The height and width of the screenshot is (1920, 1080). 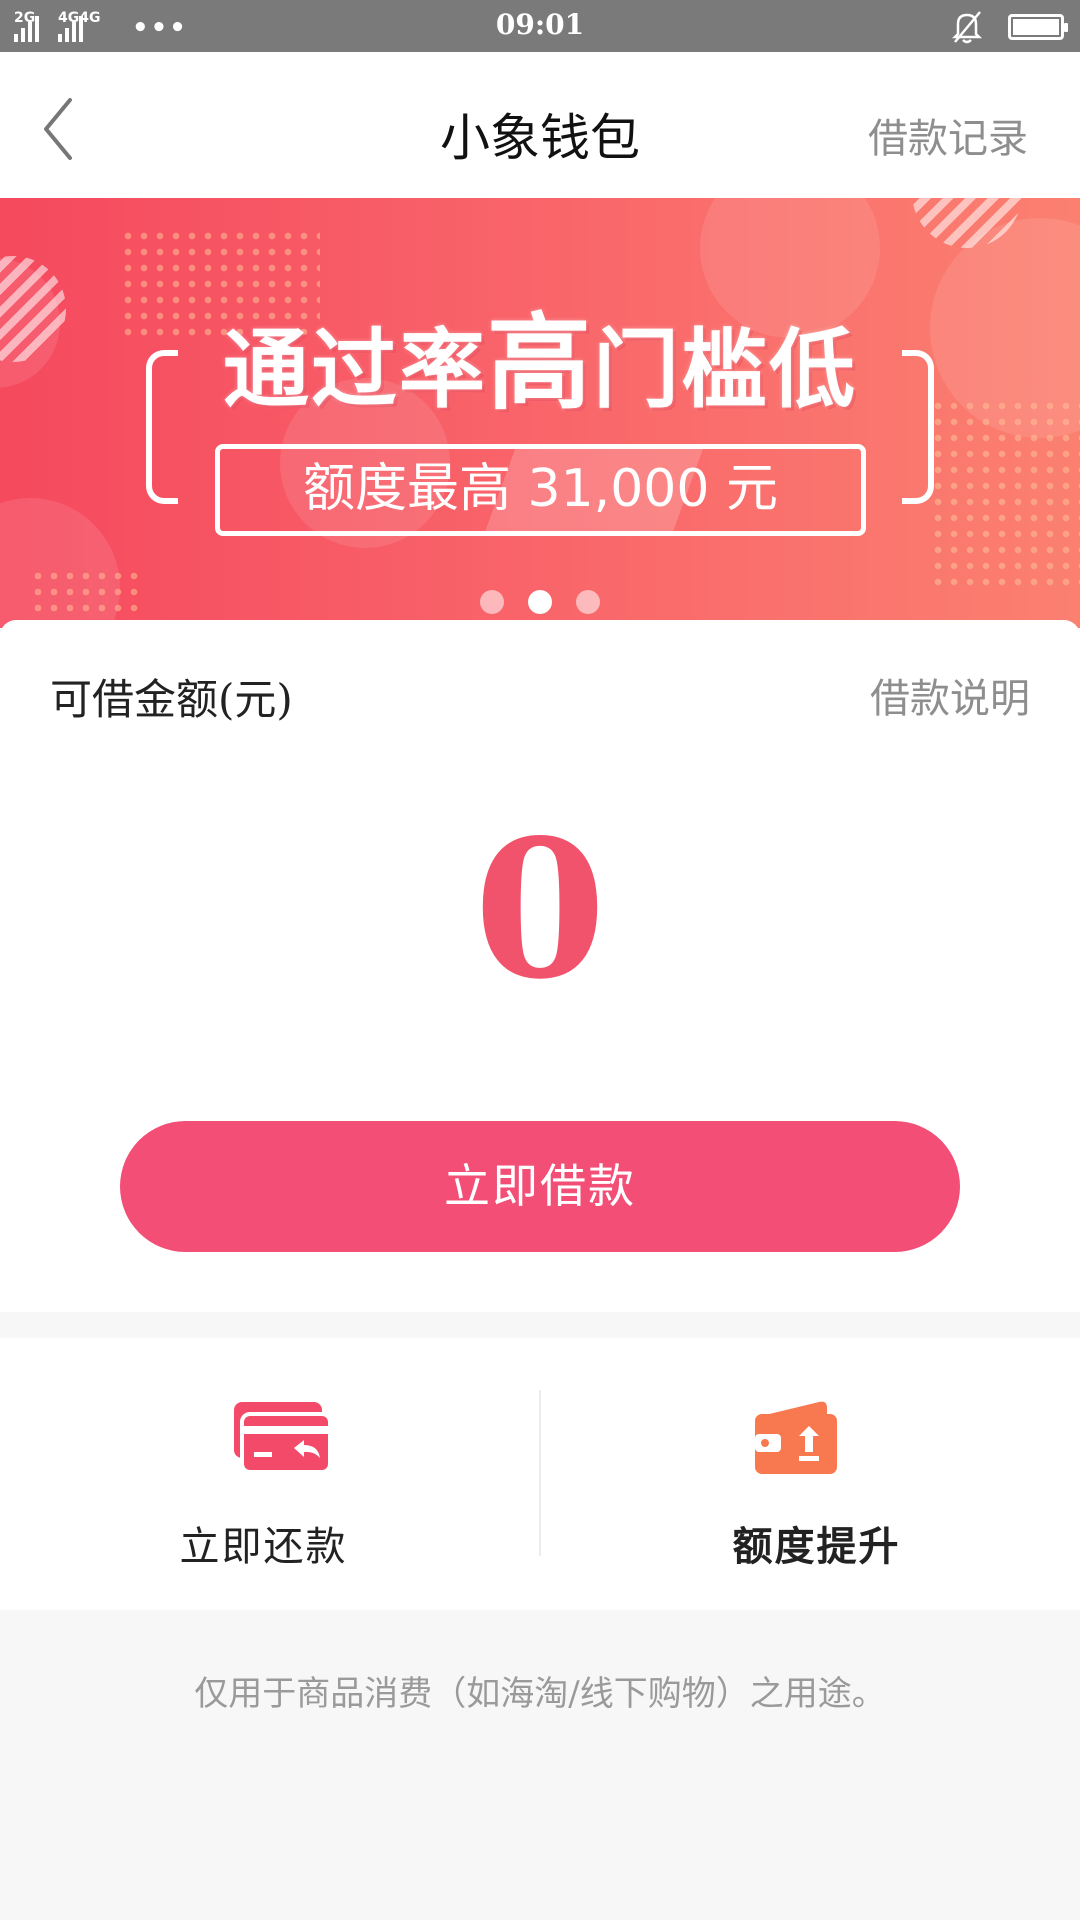 I want to click on banner-pager, so click(x=540, y=602).